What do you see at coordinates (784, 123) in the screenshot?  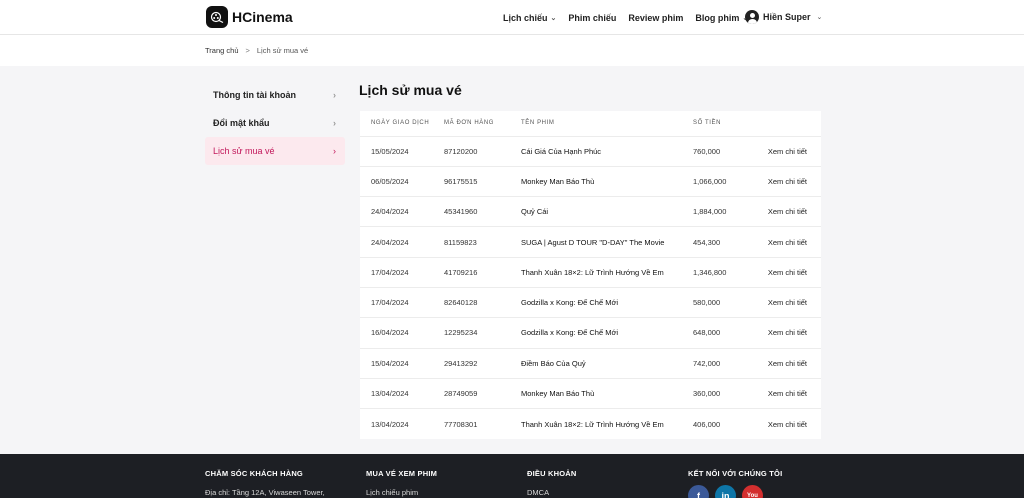 I see `column-header-action` at bounding box center [784, 123].